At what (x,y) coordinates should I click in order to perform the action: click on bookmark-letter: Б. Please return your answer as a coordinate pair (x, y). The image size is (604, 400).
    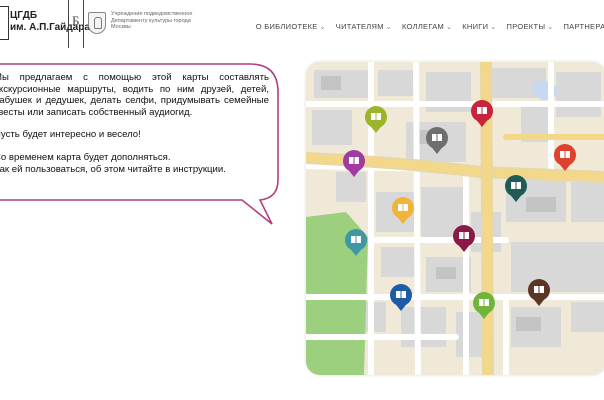
    Looking at the image, I should click on (76, 20).